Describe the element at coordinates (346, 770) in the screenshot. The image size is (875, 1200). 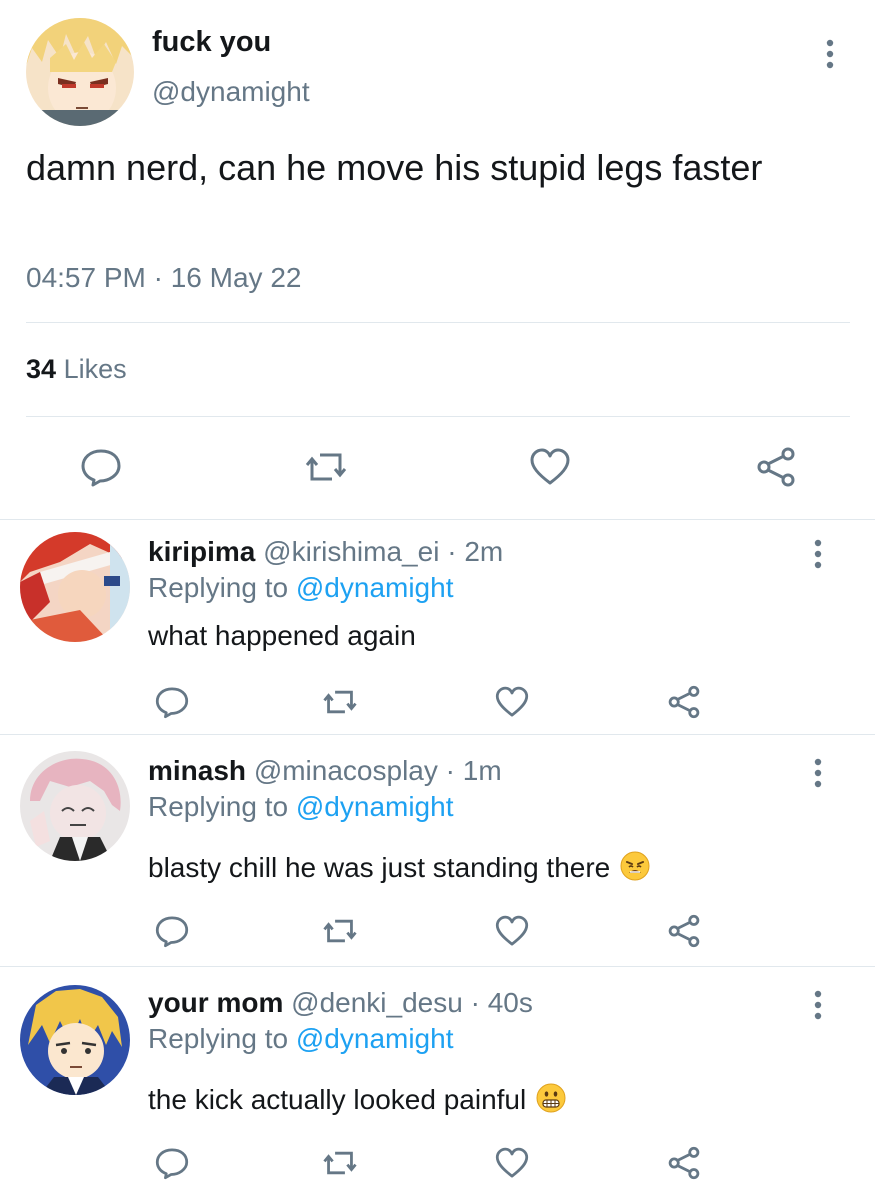
I see `reply-author-handle: @minacosplay` at that location.